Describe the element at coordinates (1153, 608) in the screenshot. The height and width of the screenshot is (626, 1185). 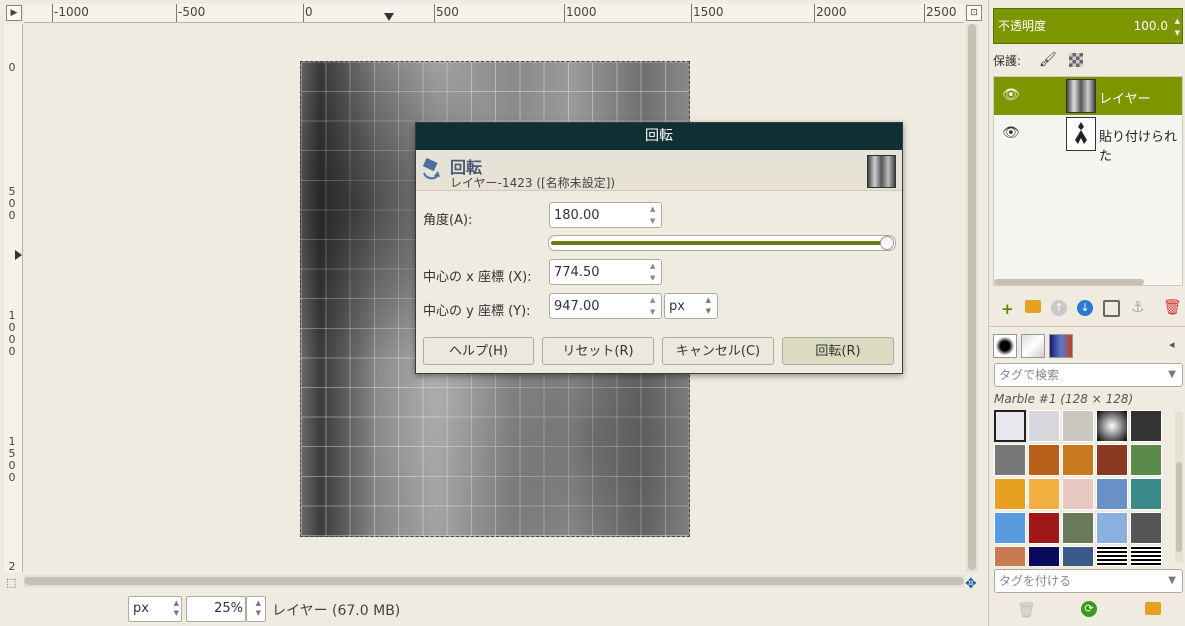
I see `open-folder-icon` at that location.